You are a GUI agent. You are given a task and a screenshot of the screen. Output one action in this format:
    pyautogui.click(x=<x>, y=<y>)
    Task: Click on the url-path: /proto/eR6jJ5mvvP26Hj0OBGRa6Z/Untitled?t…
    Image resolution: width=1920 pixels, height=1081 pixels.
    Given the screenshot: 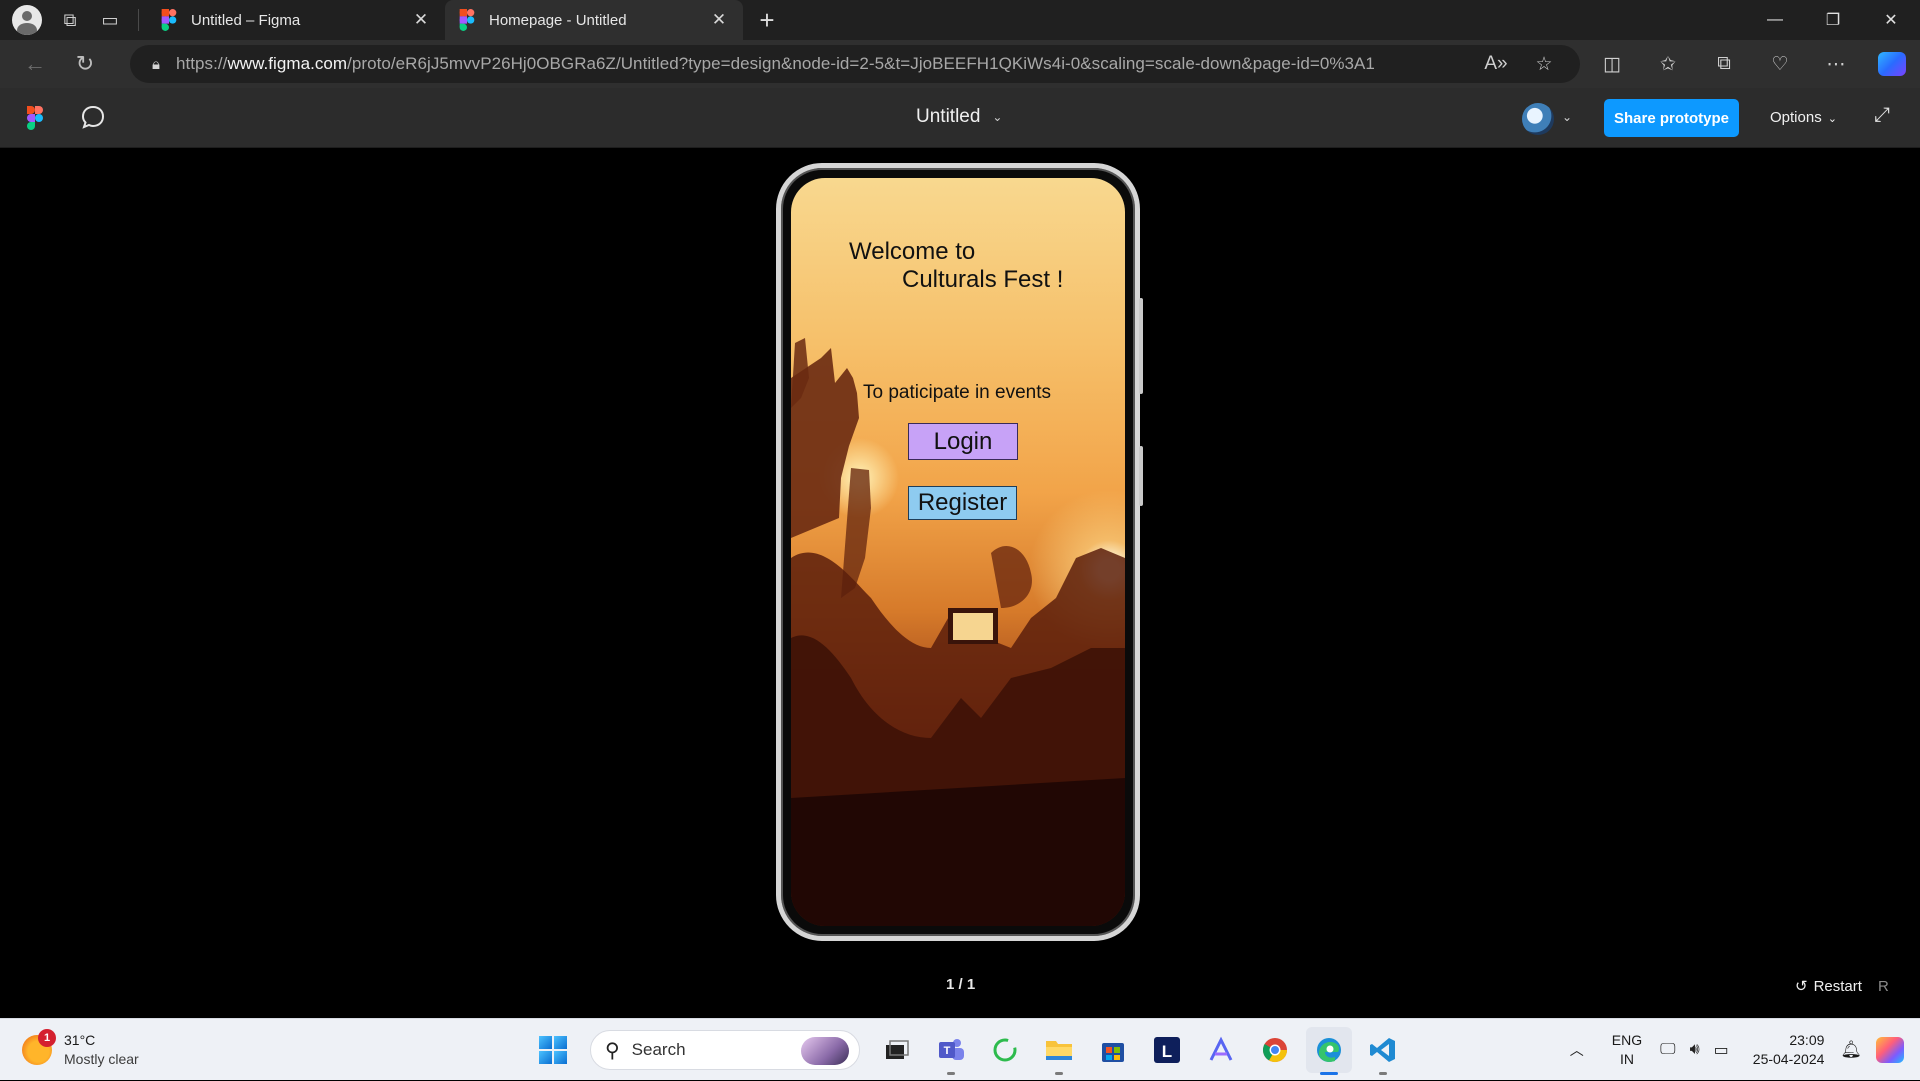 What is the action you would take?
    pyautogui.click(x=861, y=63)
    